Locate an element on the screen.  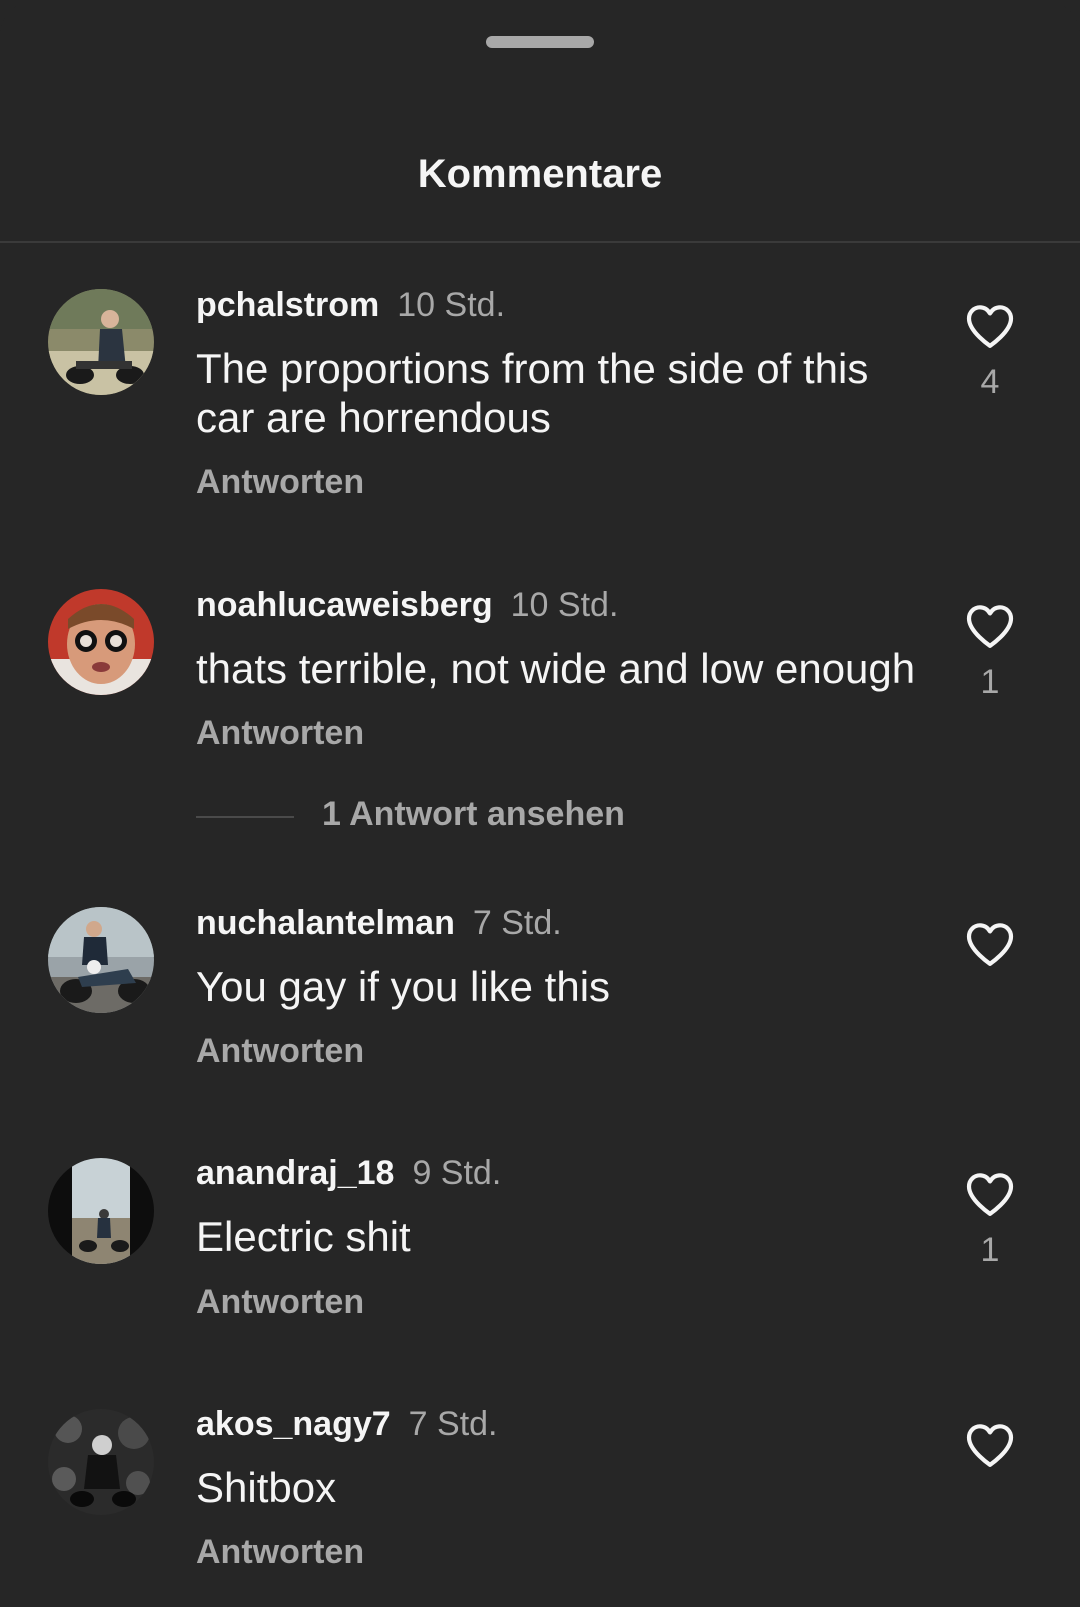
timestamp: 9 Std. is located at coordinates (457, 1173).